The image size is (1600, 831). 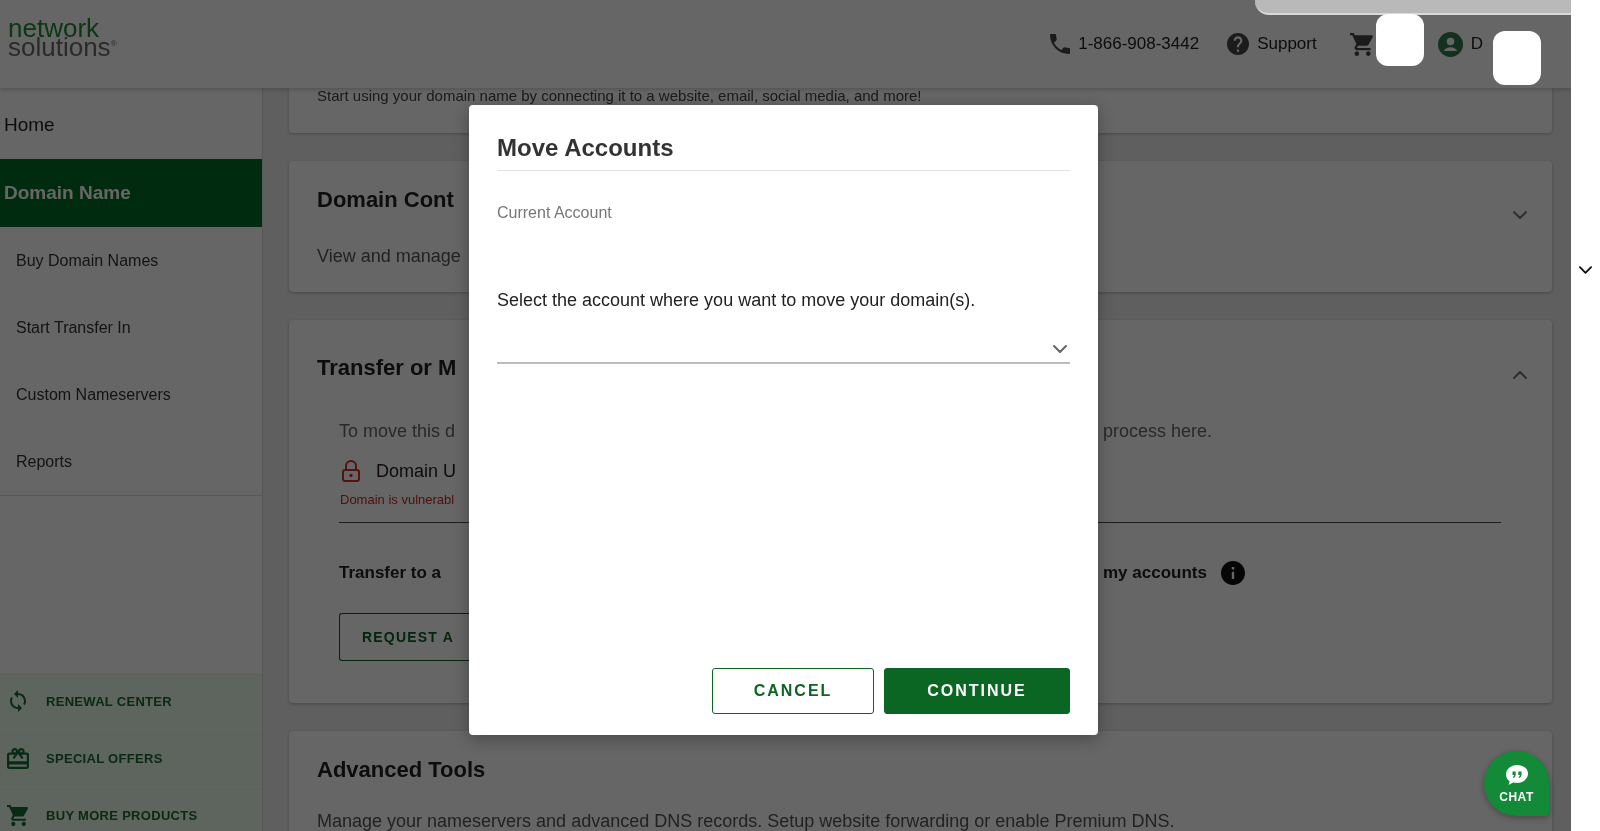 What do you see at coordinates (131, 758) in the screenshot?
I see `sidebar-link: SPECIAL OFFERS` at bounding box center [131, 758].